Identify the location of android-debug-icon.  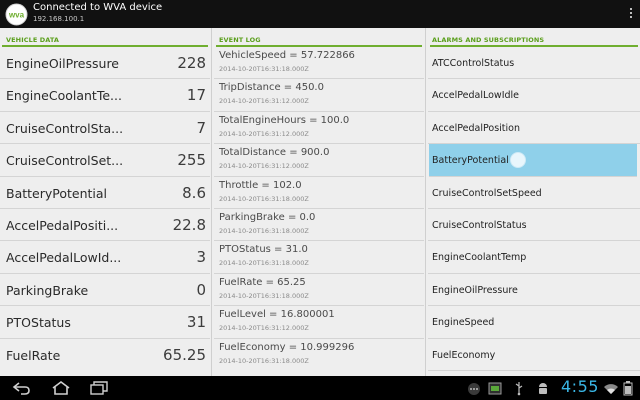
(543, 388).